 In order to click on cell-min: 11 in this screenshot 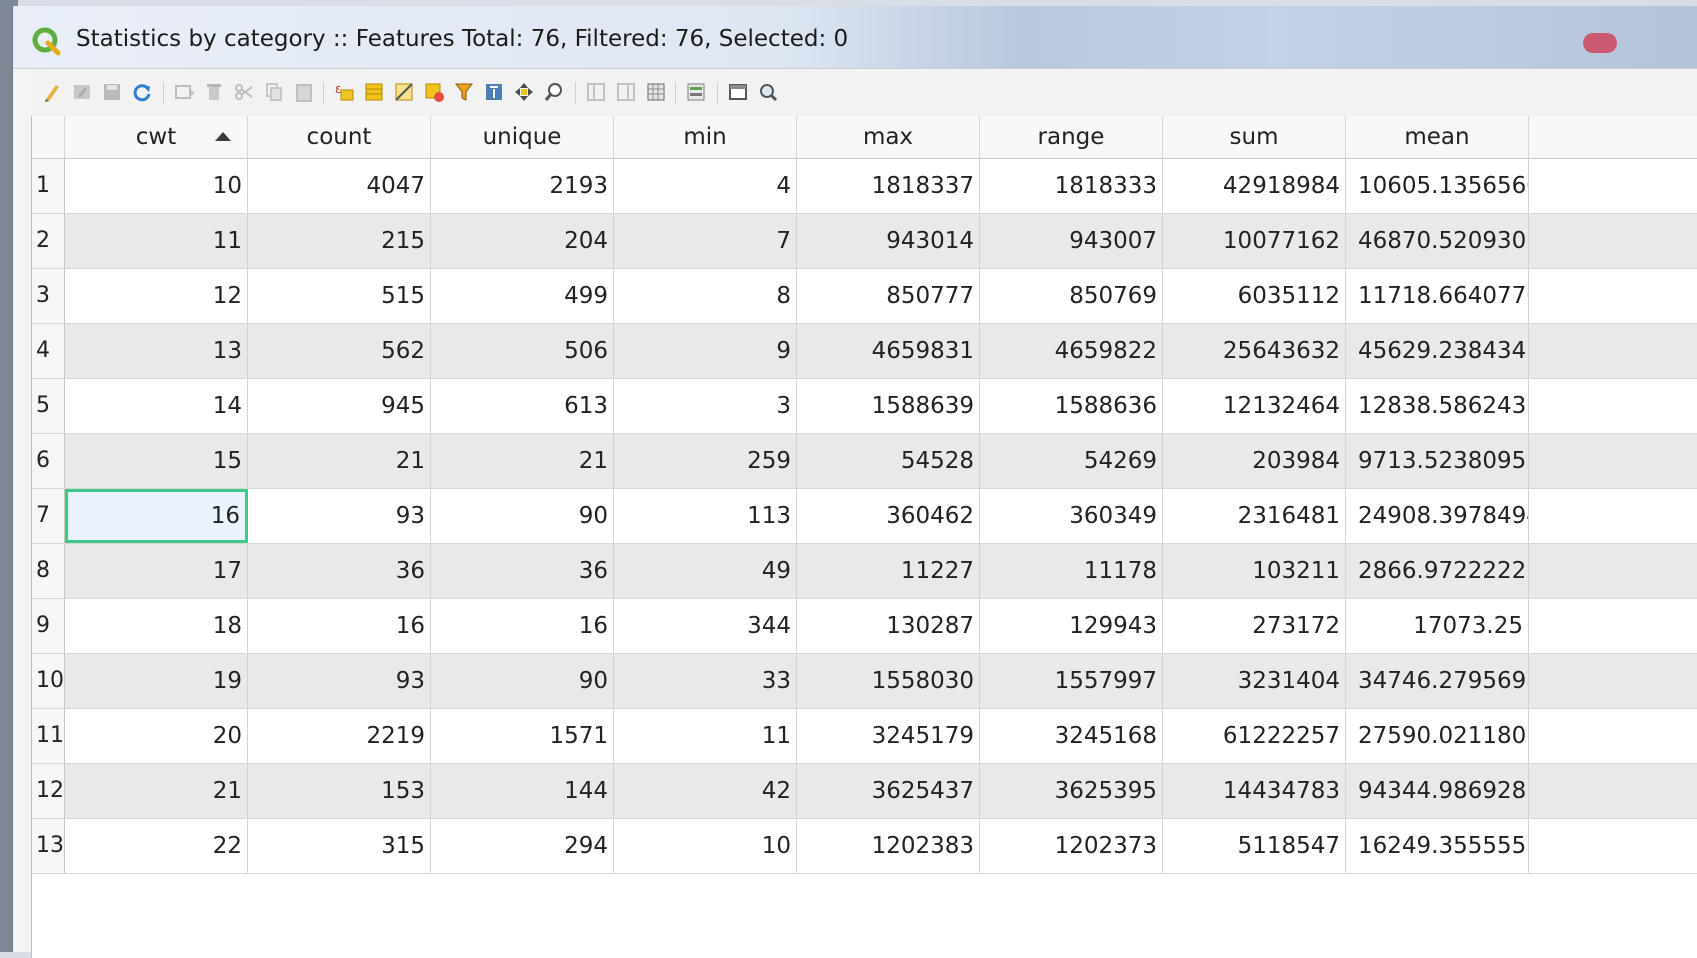, I will do `click(705, 736)`.